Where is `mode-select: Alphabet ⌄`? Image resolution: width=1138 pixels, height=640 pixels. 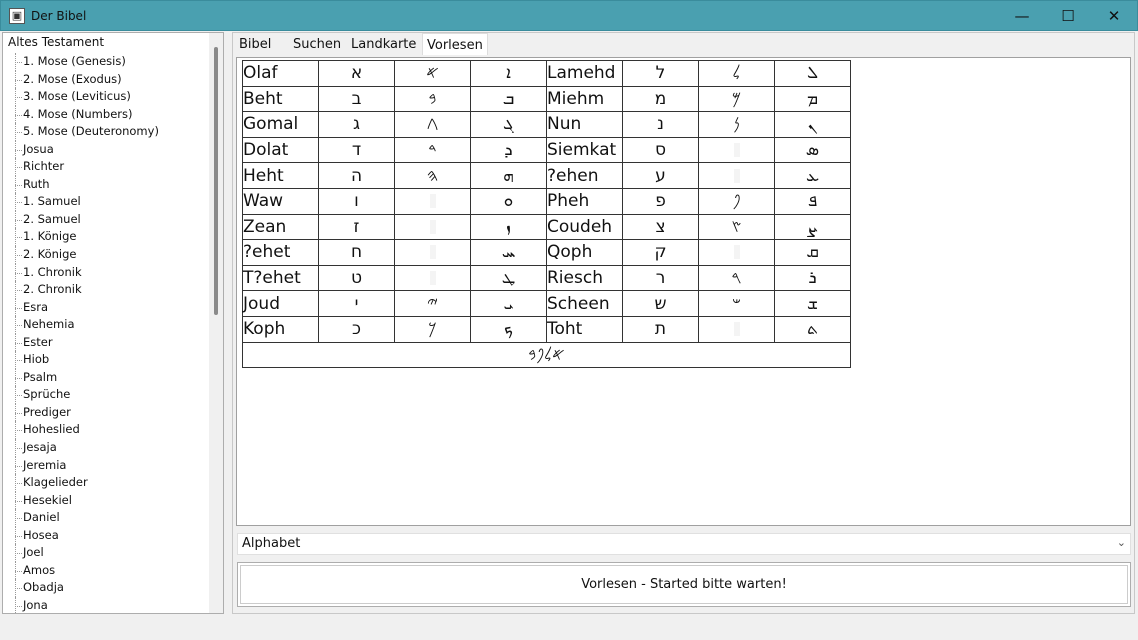
mode-select: Alphabet ⌄ is located at coordinates (684, 544).